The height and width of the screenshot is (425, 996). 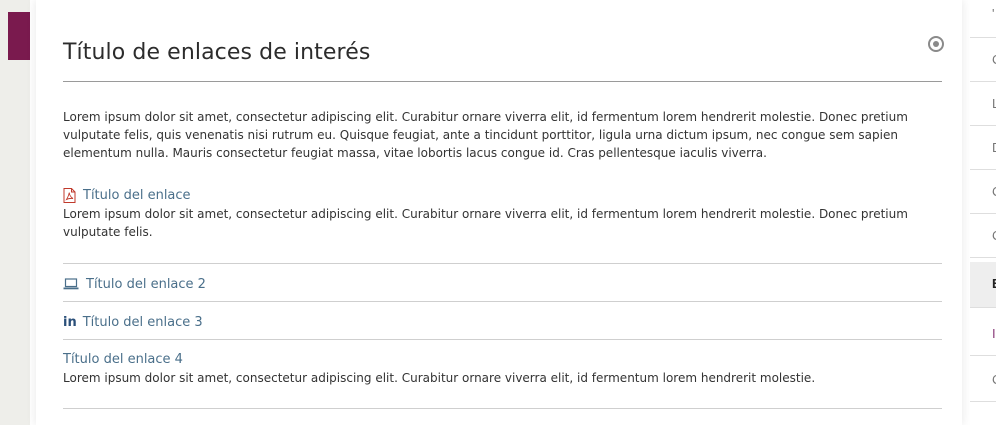 I want to click on side-menu-item-label: L, so click(x=994, y=103).